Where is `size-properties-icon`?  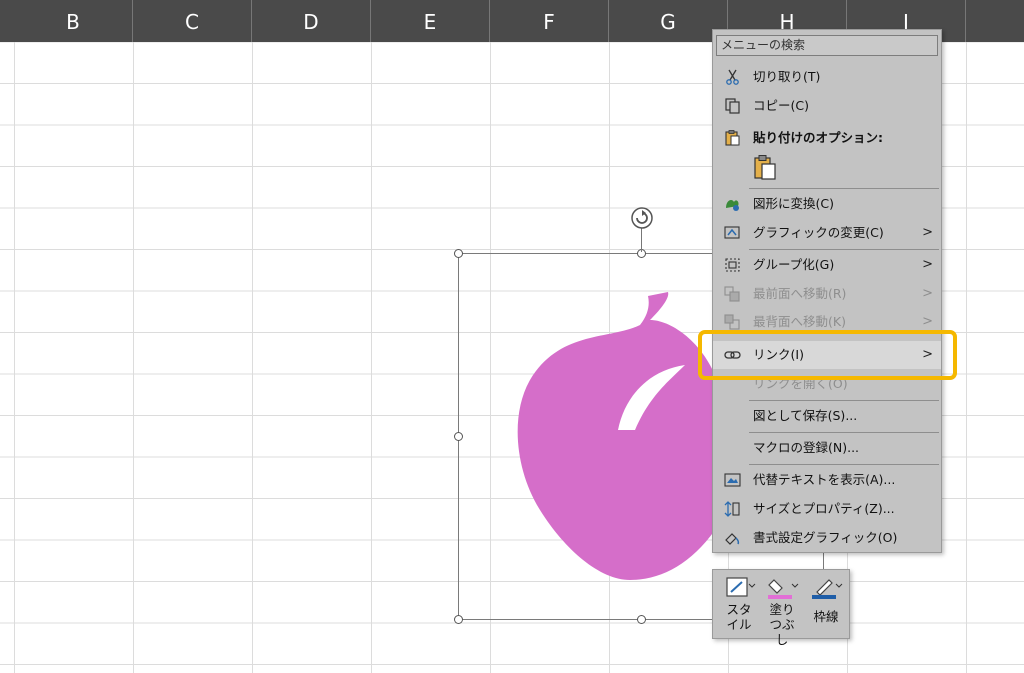 size-properties-icon is located at coordinates (732, 509).